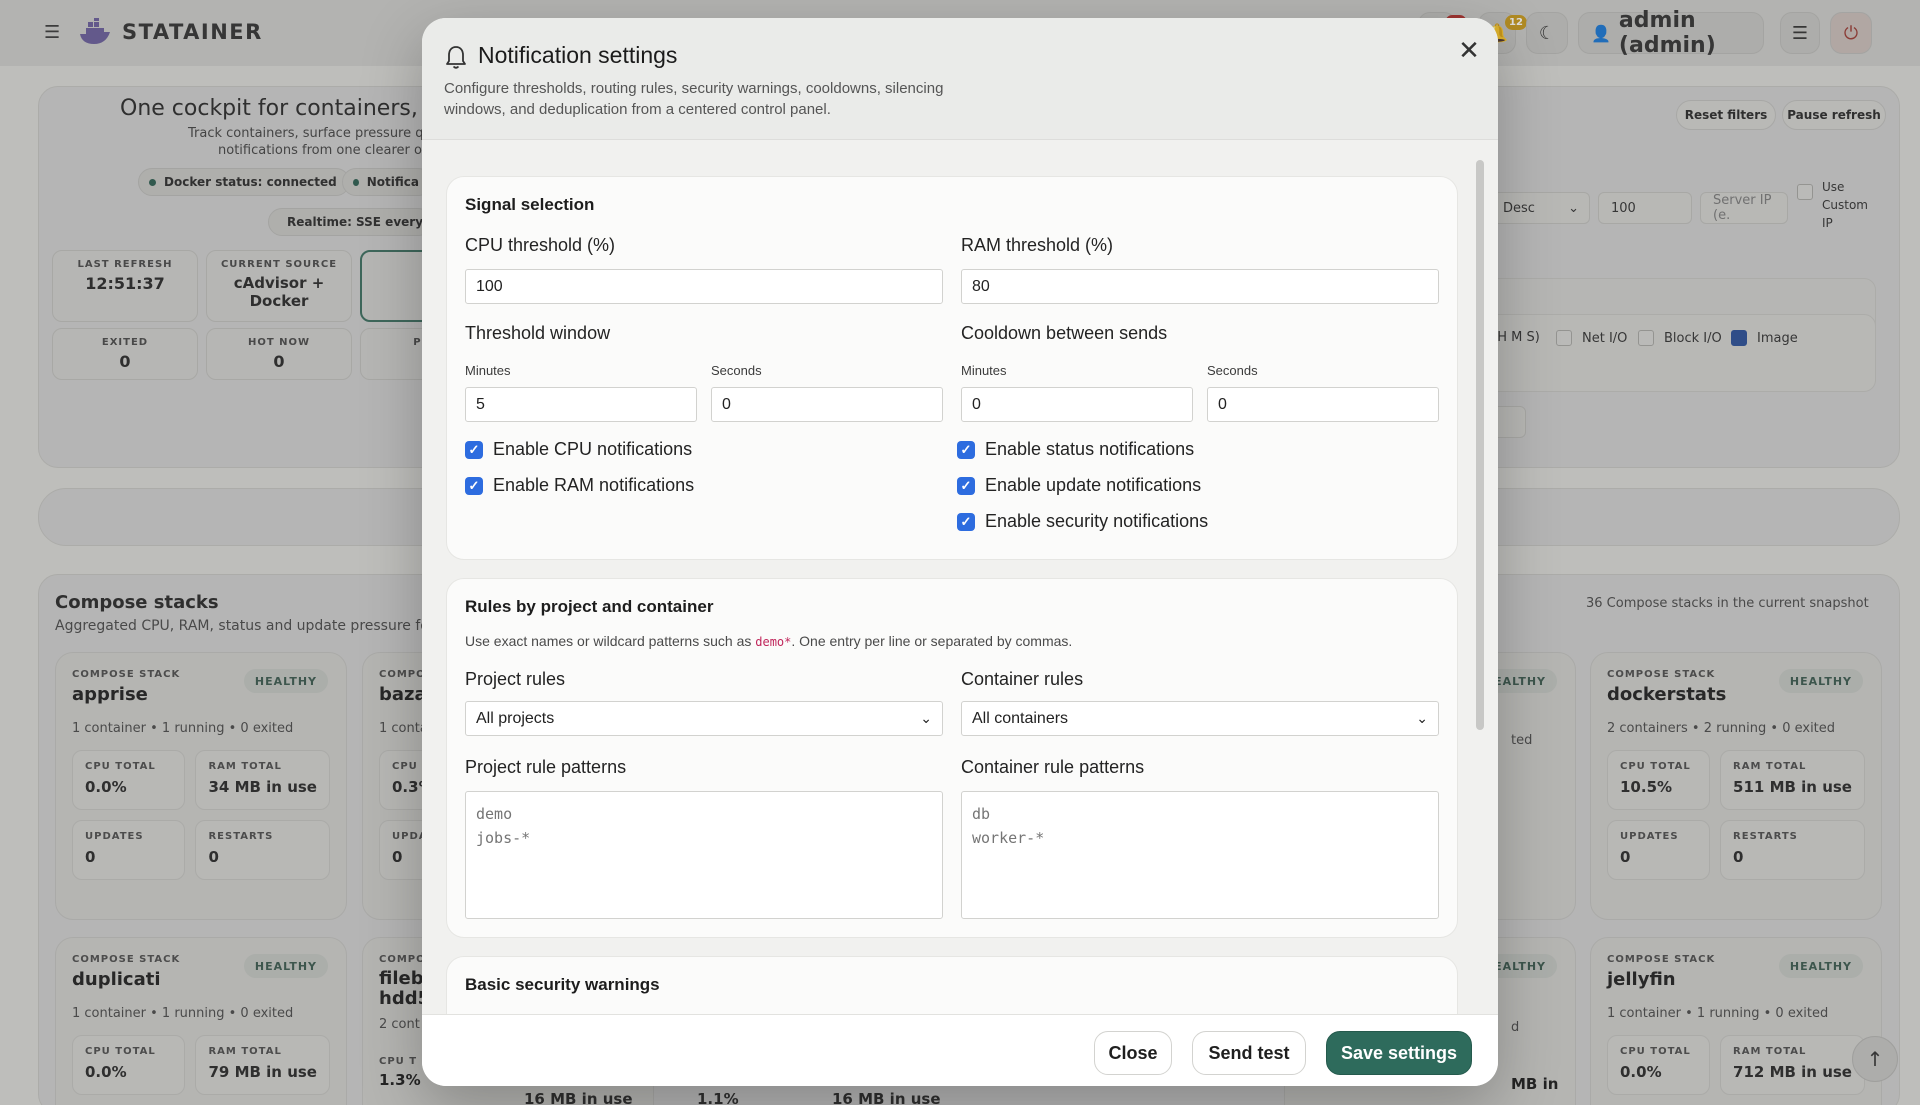  Describe the element at coordinates (704, 718) in the screenshot. I see `project-rules-select: All projects ⌄` at that location.